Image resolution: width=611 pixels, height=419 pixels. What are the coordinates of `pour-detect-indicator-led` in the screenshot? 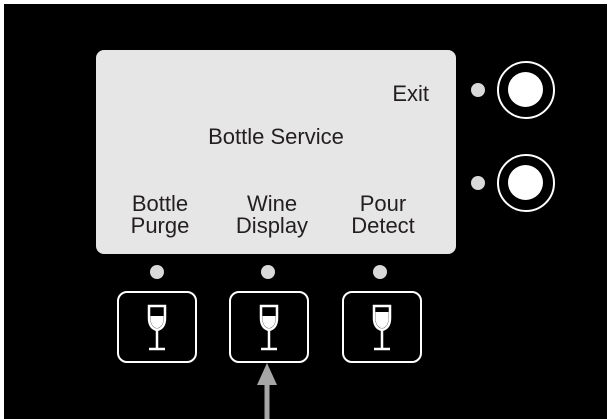 It's located at (380, 272).